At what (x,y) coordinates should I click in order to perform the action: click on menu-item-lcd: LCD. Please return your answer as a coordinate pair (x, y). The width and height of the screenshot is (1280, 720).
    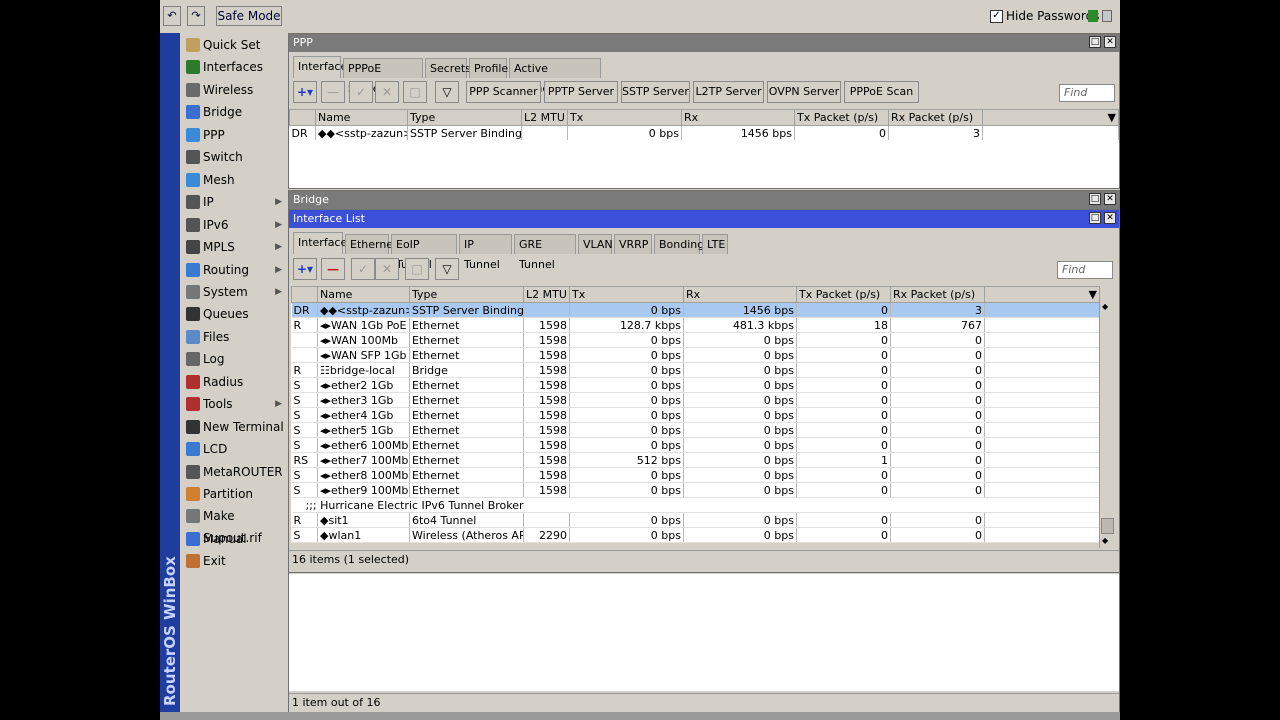
    Looking at the image, I should click on (234, 449).